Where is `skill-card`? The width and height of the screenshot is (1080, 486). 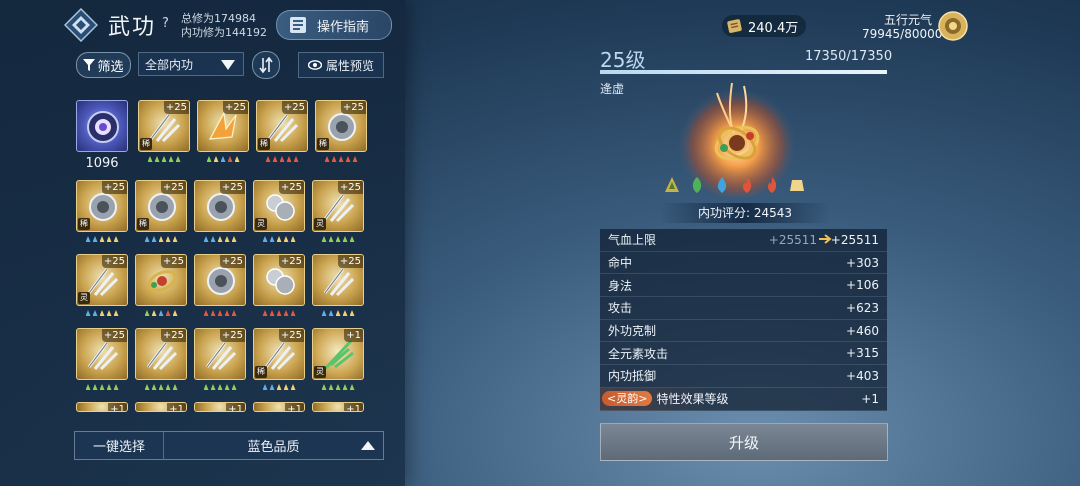 skill-card is located at coordinates (102, 126).